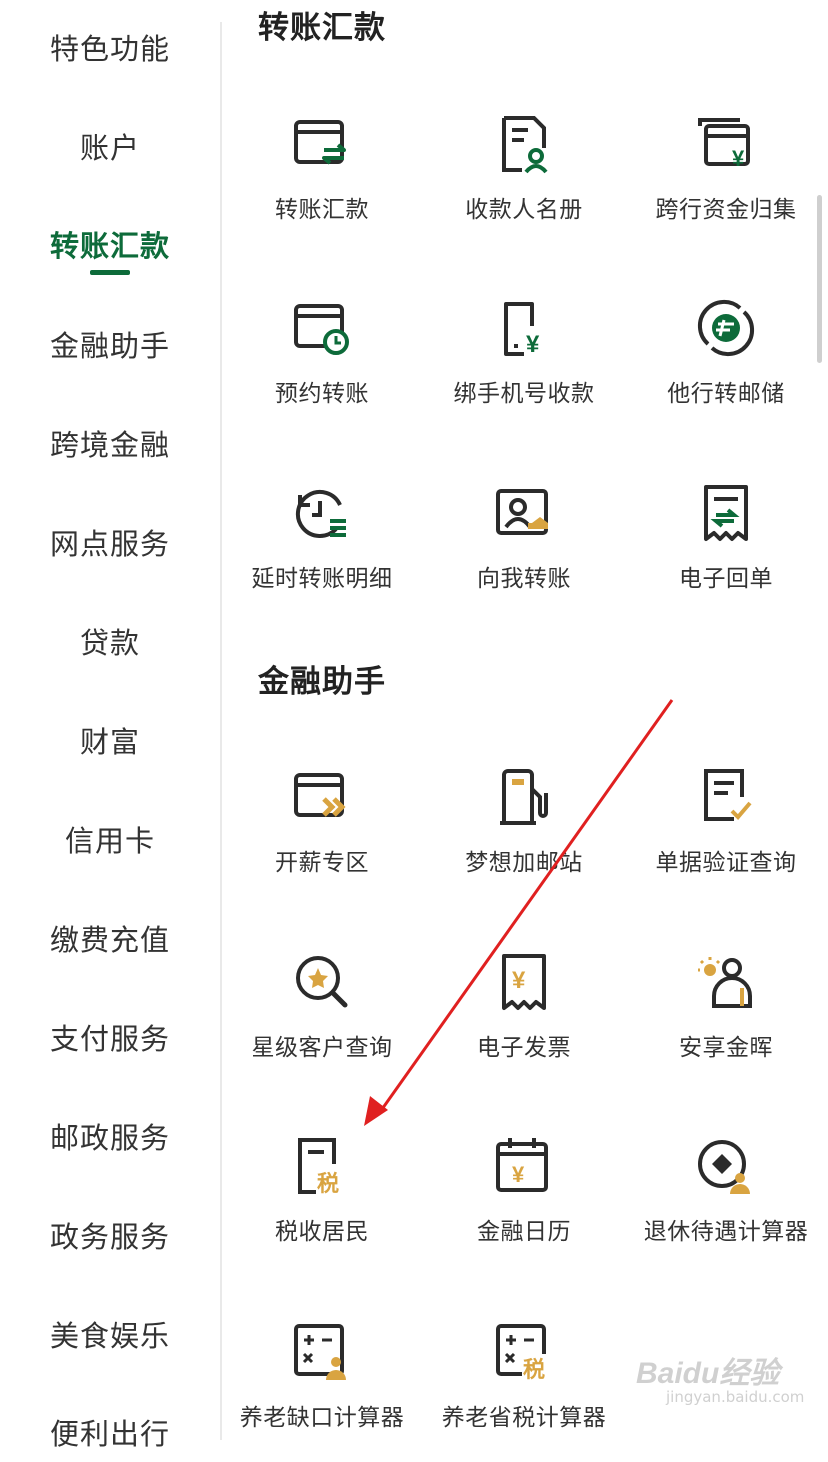  What do you see at coordinates (322, 832) in the screenshot?
I see `tile-salary-zone: 开薪专区` at bounding box center [322, 832].